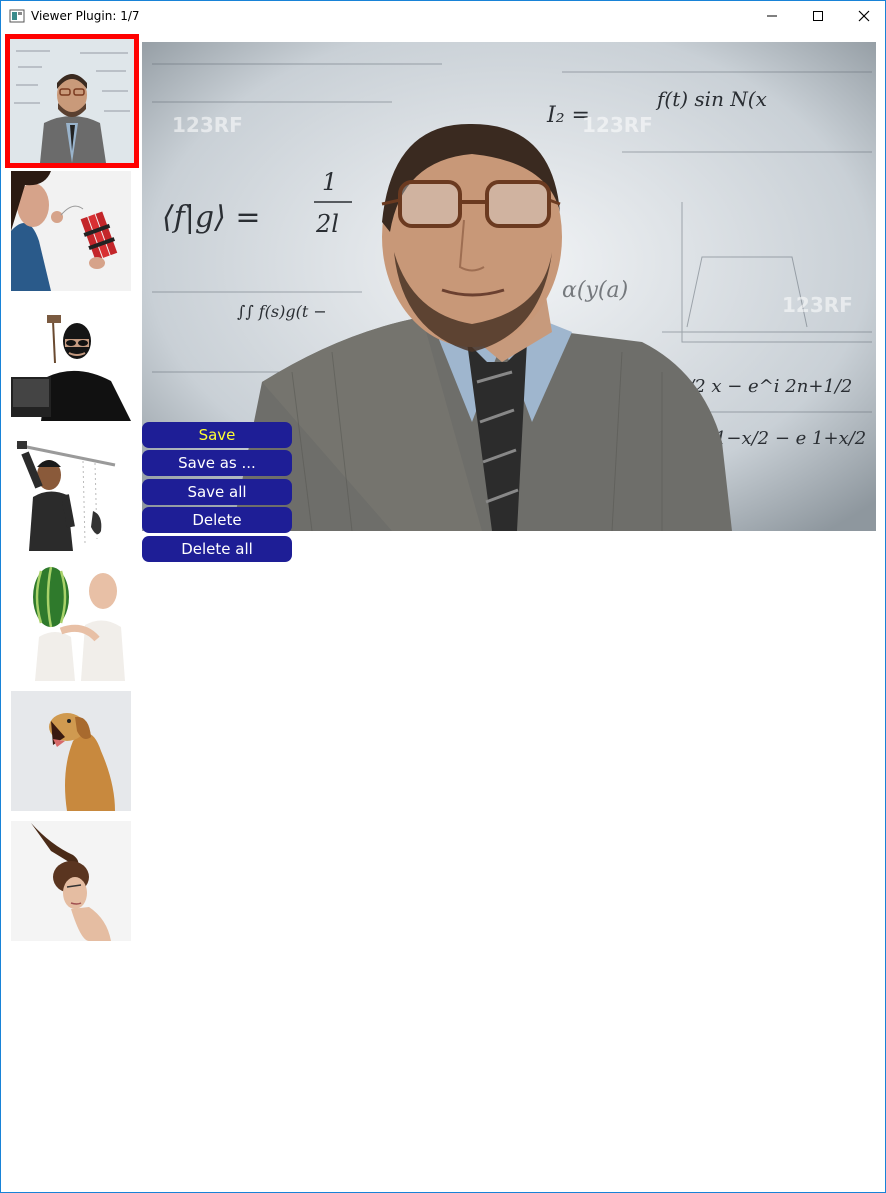 Image resolution: width=886 pixels, height=1193 pixels. What do you see at coordinates (617, 125) in the screenshot?
I see `watermark-2: 123RF` at bounding box center [617, 125].